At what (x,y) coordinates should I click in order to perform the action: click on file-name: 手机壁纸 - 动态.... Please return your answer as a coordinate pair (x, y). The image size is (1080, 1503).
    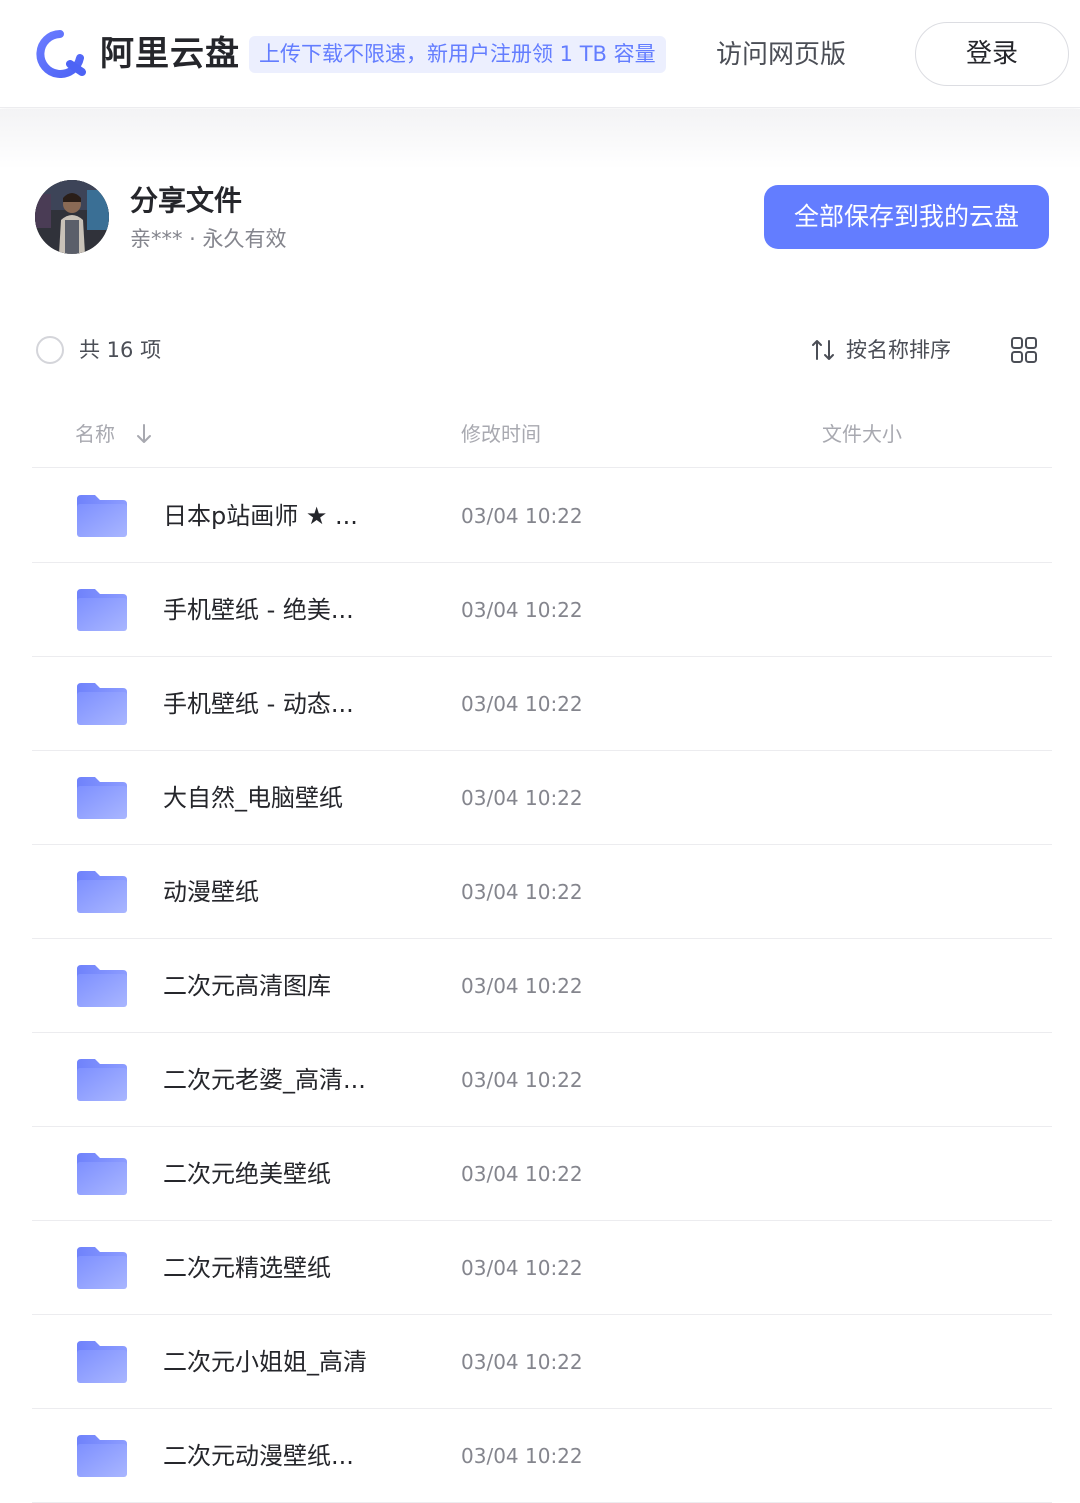
    Looking at the image, I should click on (258, 704).